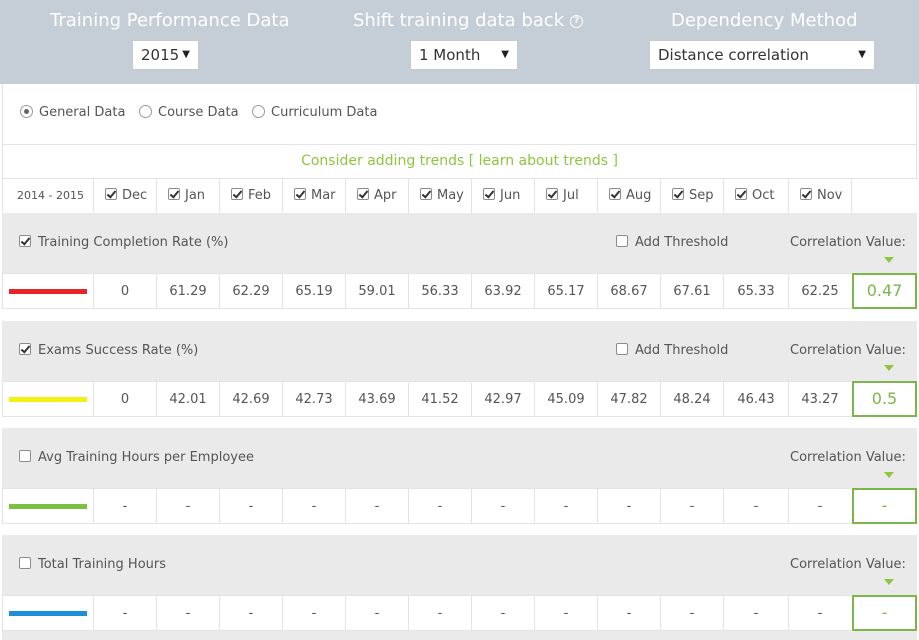 This screenshot has width=919, height=640. What do you see at coordinates (189, 112) in the screenshot?
I see `radio-course-data: Course Data` at bounding box center [189, 112].